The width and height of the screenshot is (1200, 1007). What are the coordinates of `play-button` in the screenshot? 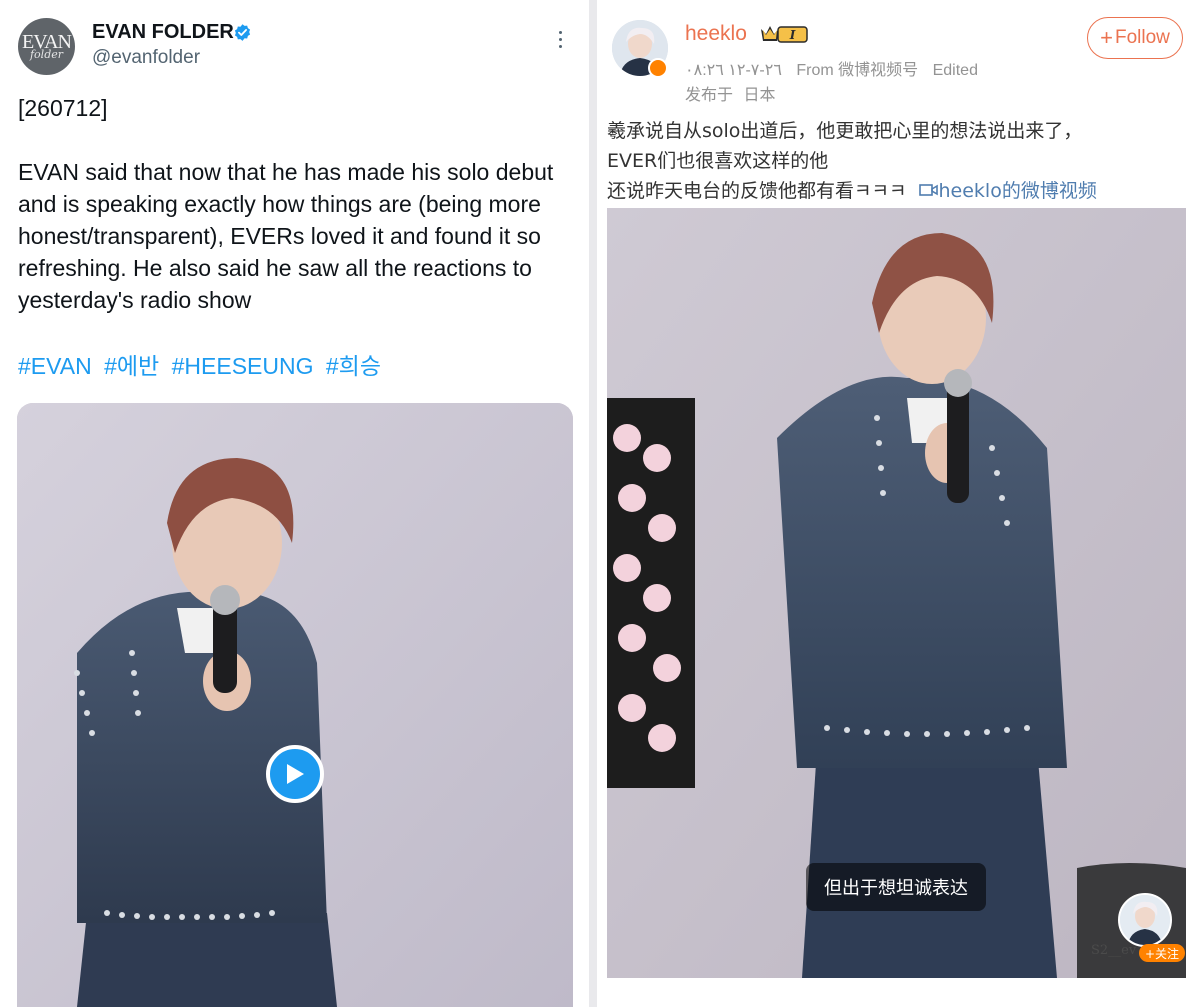 It's located at (295, 774).